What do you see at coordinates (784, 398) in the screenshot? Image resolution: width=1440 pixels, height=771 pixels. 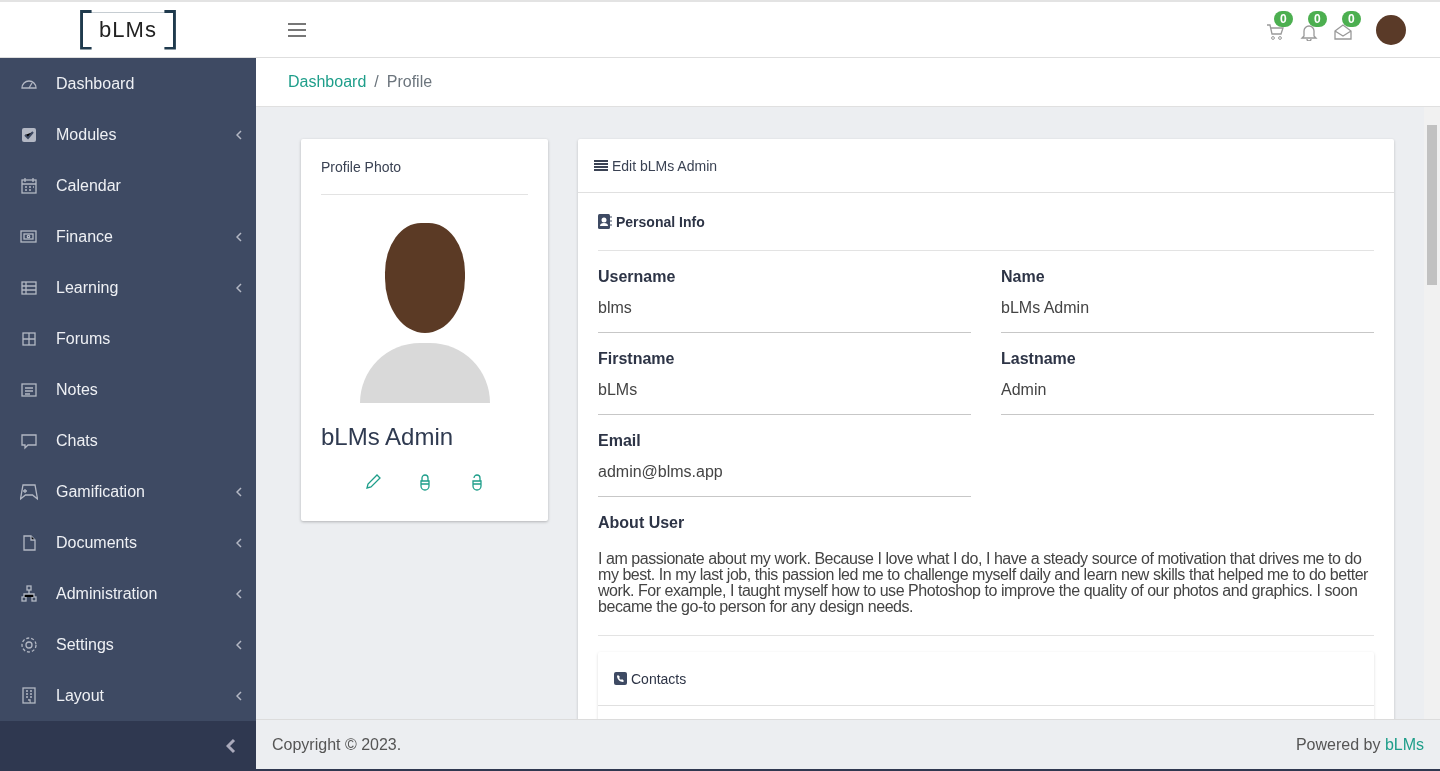 I see `text-field: bLMs` at bounding box center [784, 398].